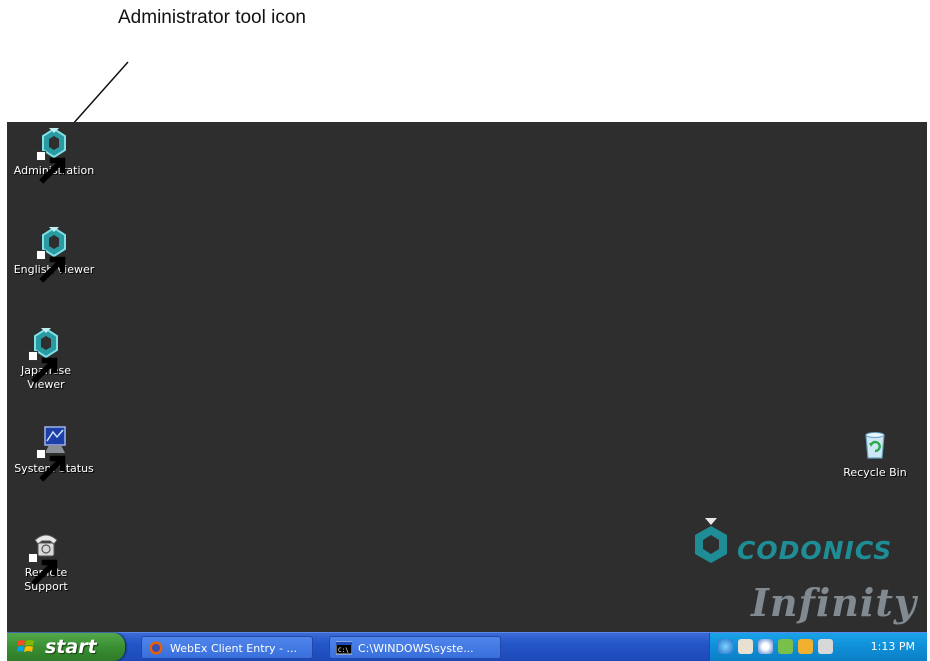  I want to click on start-label: start, so click(71, 647).